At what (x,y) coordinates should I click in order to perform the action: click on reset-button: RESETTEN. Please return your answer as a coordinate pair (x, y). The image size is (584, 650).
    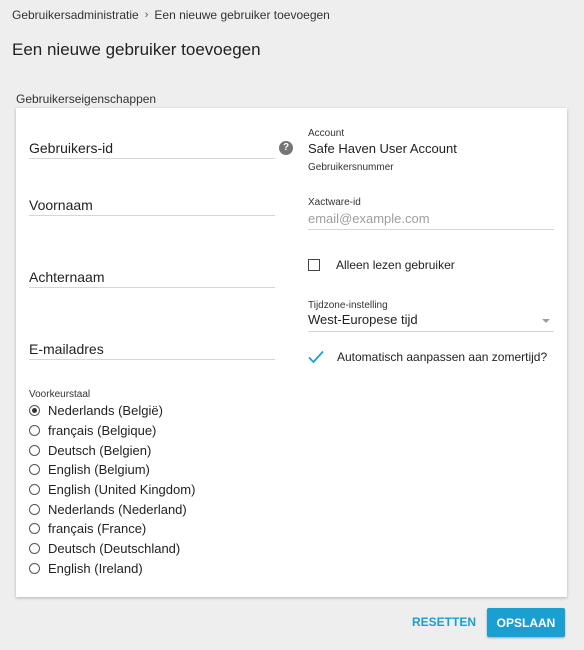
    Looking at the image, I should click on (442, 622).